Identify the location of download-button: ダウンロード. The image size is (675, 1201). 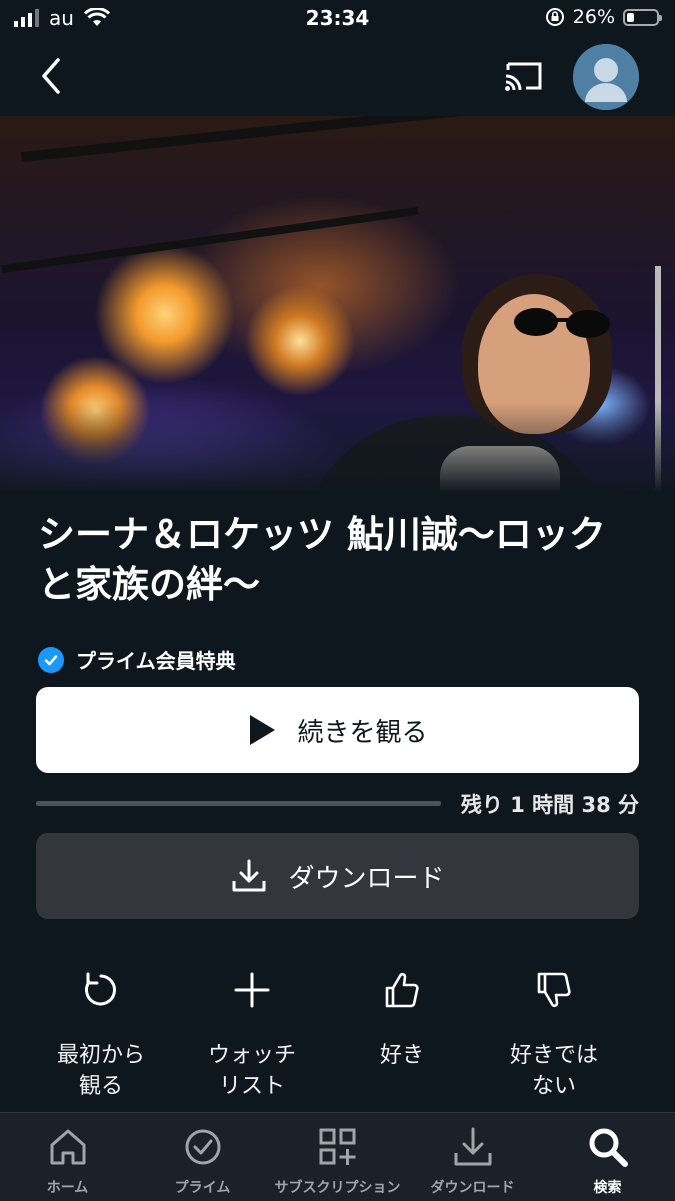
(337, 876).